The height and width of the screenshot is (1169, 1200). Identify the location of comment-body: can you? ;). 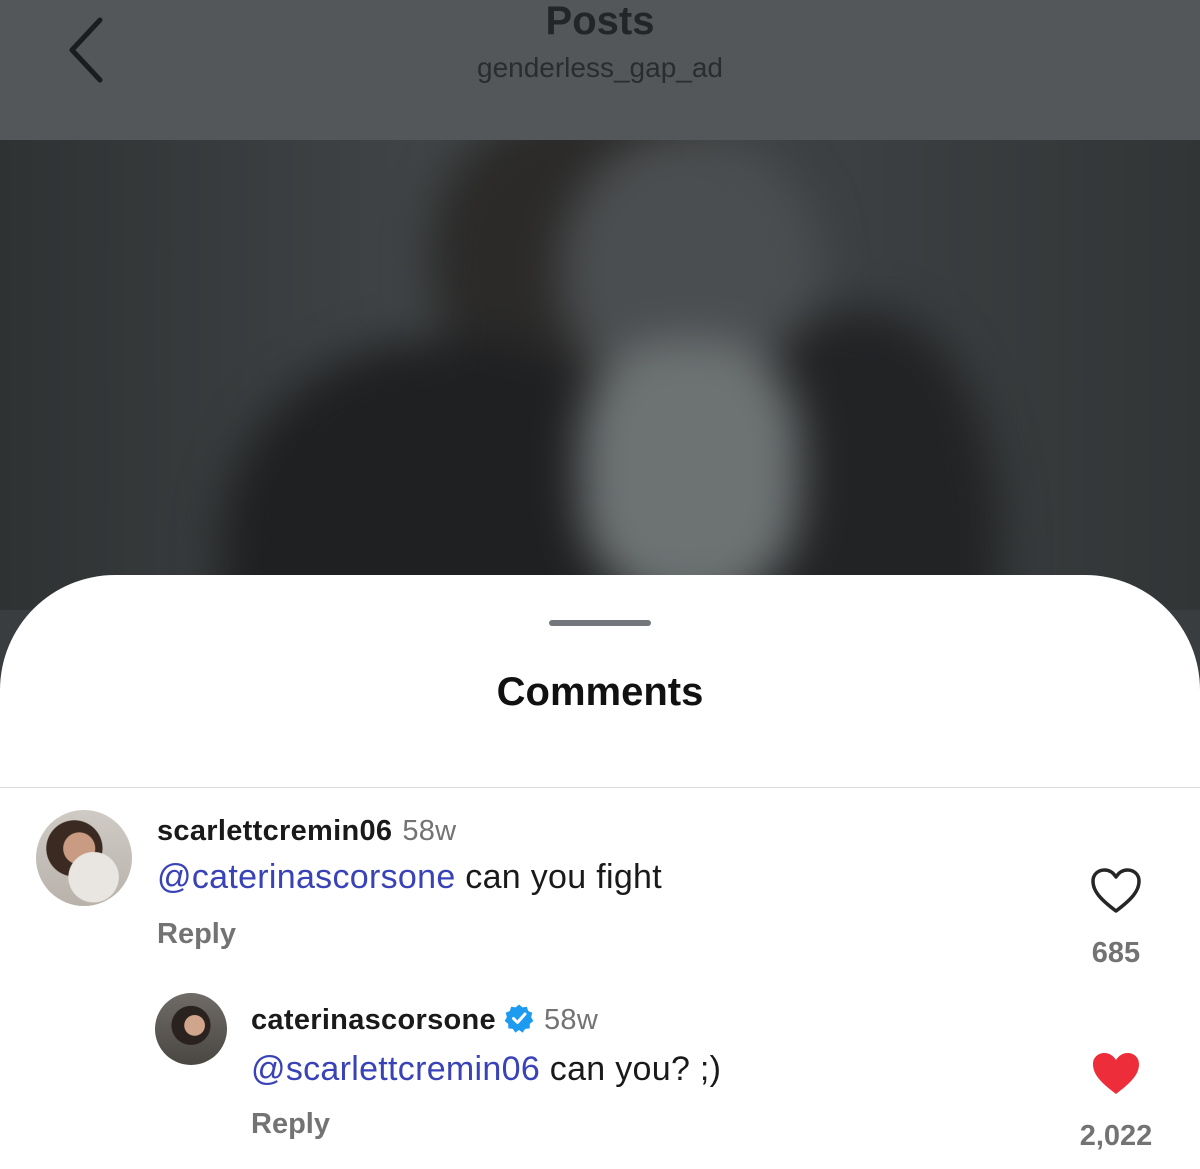
(631, 1069).